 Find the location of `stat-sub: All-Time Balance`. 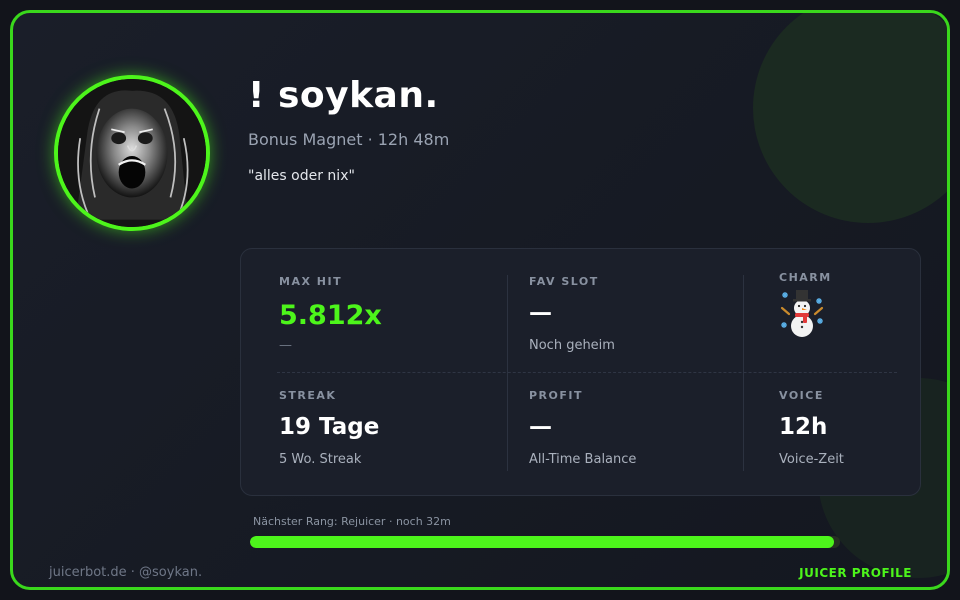

stat-sub: All-Time Balance is located at coordinates (583, 459).